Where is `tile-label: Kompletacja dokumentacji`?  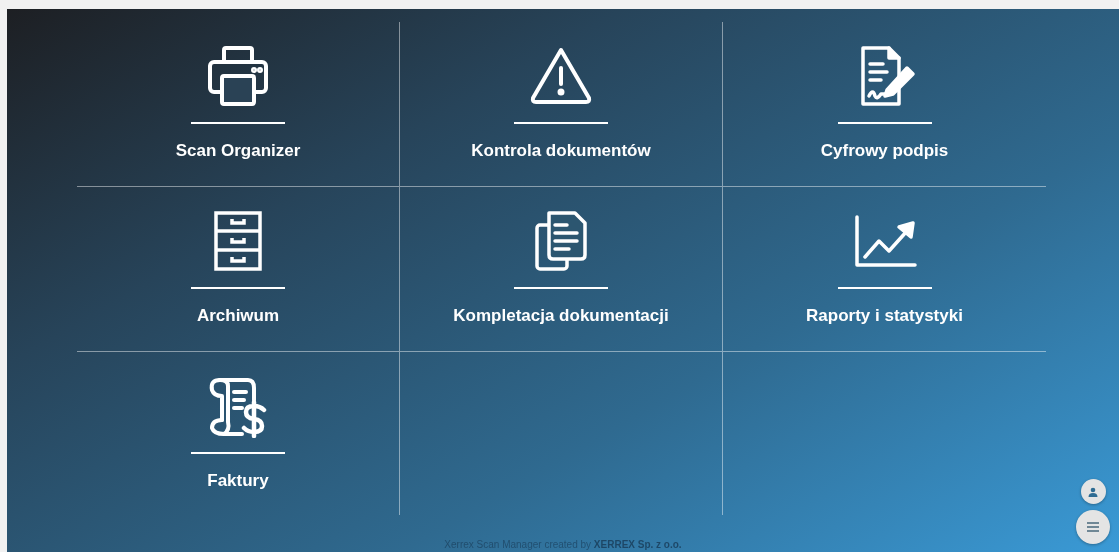
tile-label: Kompletacja dokumentacji is located at coordinates (561, 316).